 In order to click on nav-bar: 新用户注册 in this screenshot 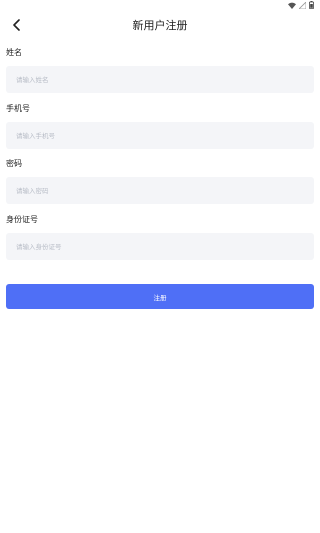, I will do `click(160, 25)`.